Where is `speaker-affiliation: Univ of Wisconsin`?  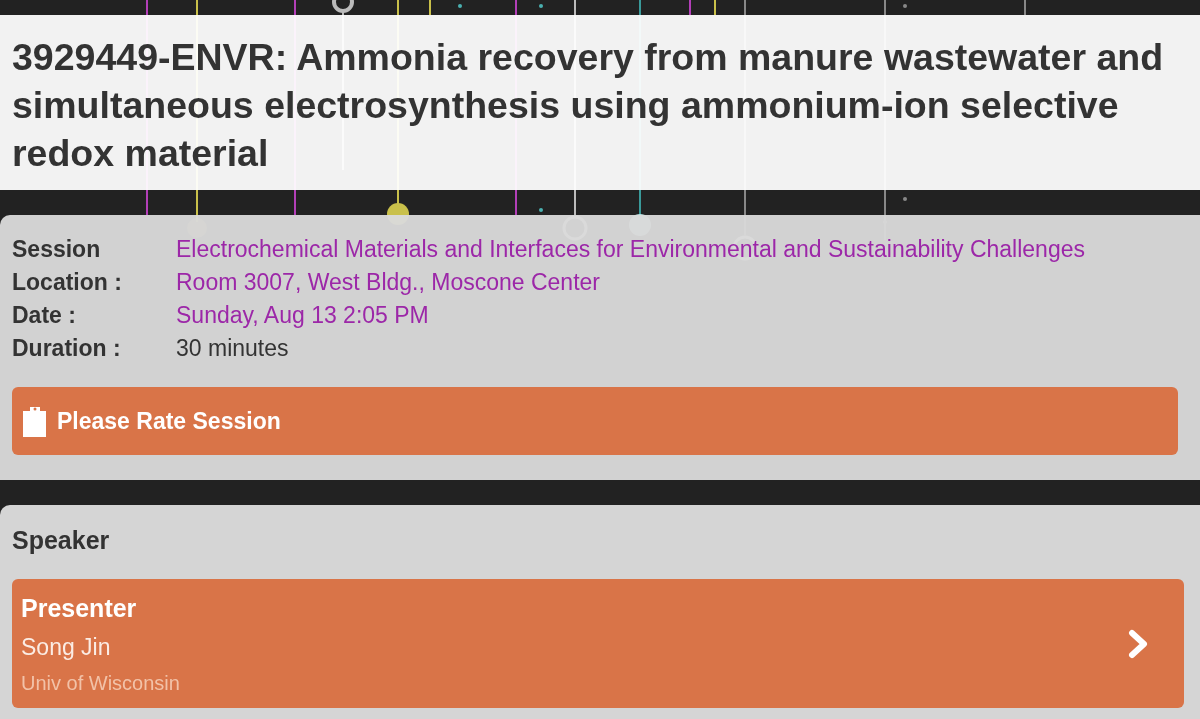
speaker-affiliation: Univ of Wisconsin is located at coordinates (100, 682).